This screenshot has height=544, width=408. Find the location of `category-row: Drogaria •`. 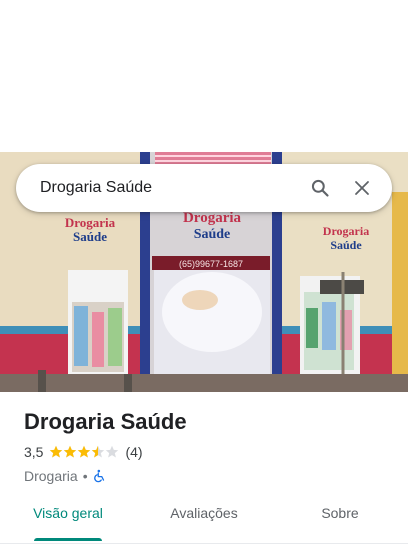

category-row: Drogaria • is located at coordinates (209, 476).